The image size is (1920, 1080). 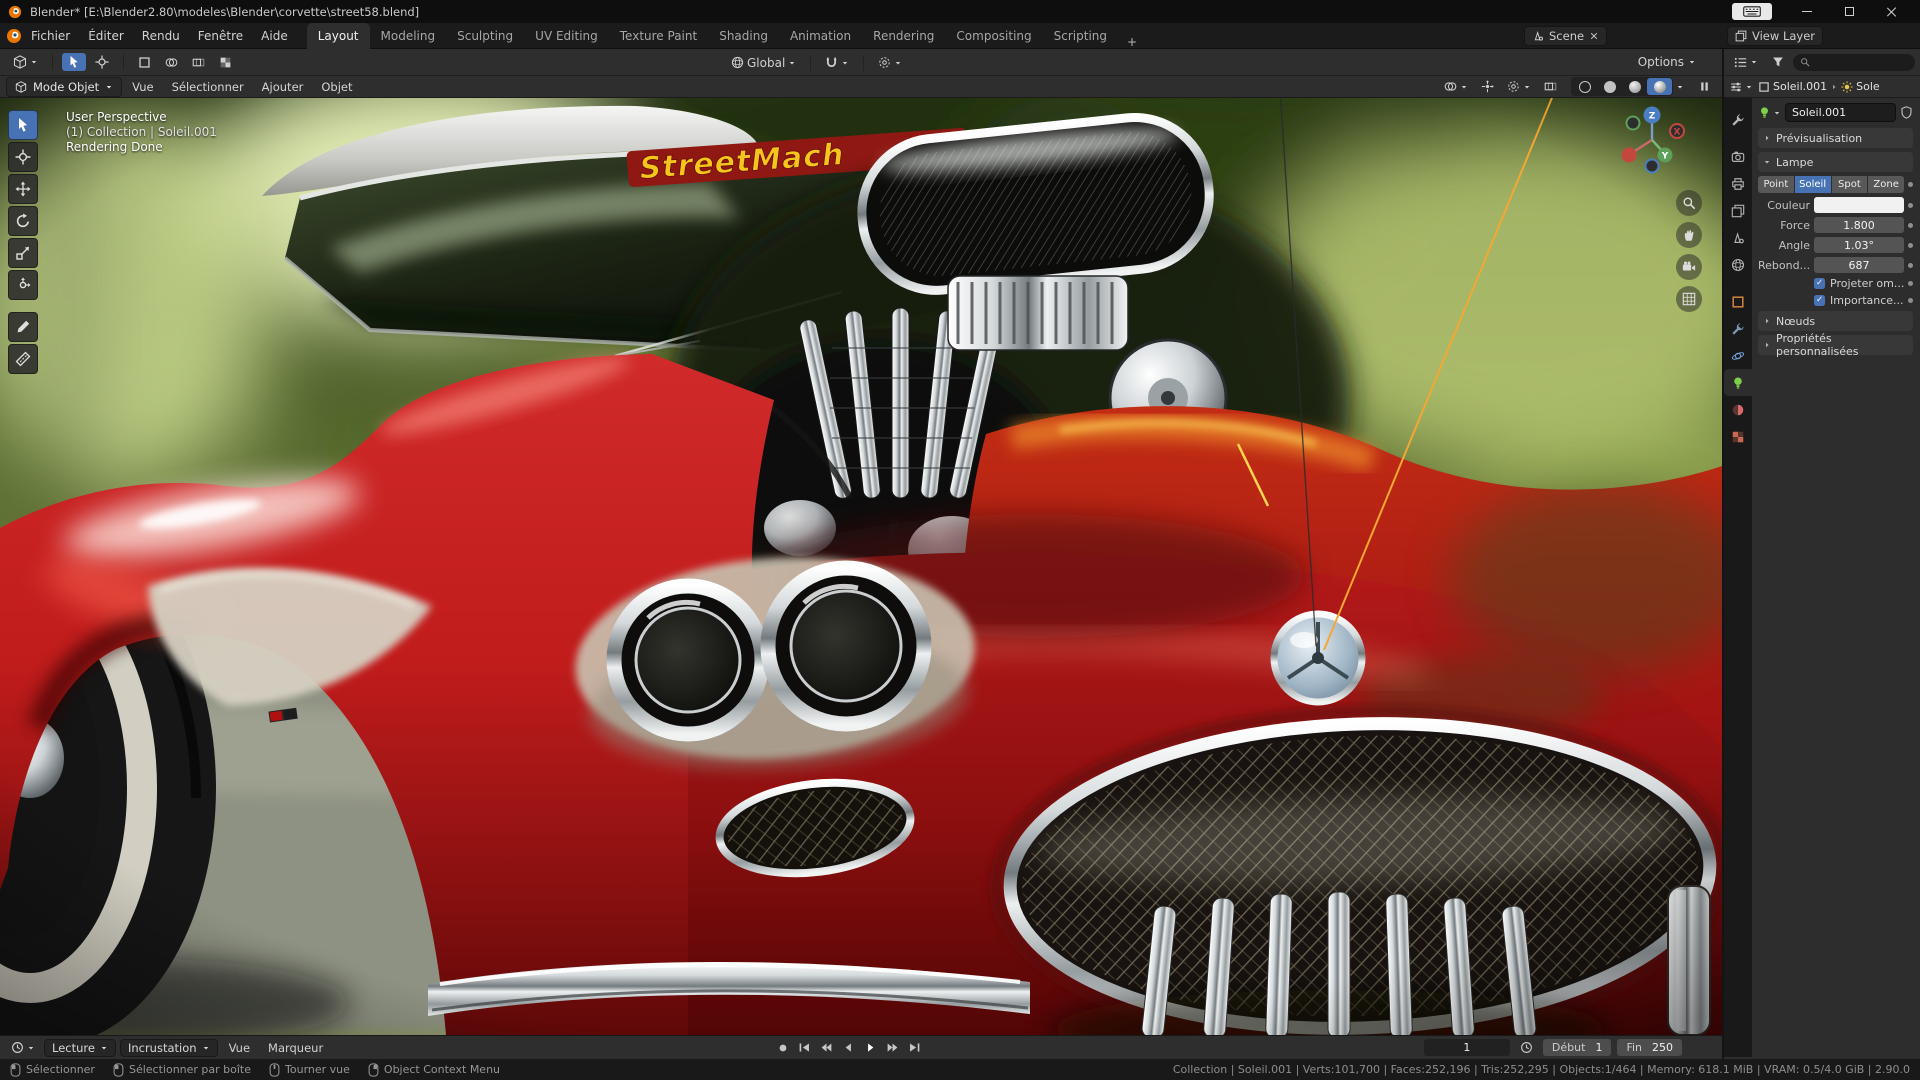 What do you see at coordinates (1854, 62) in the screenshot?
I see `outliner-search-input` at bounding box center [1854, 62].